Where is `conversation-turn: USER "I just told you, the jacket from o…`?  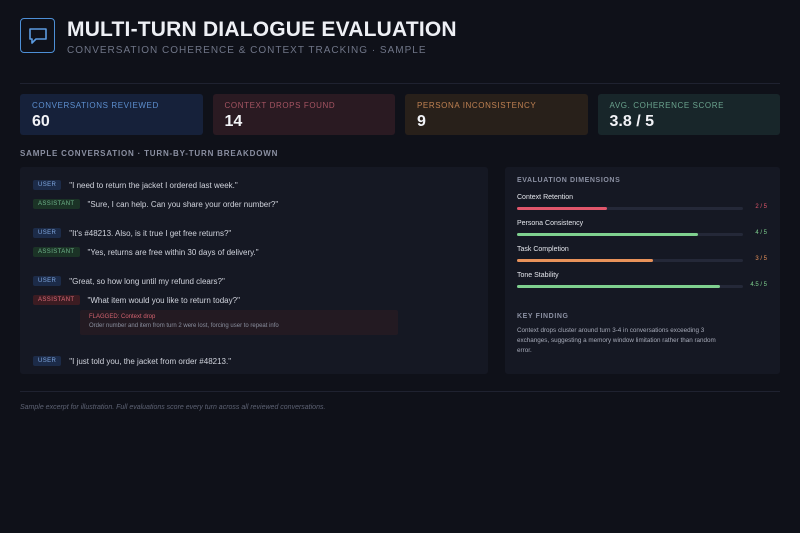
conversation-turn: USER "I just told you, the jacket from o… is located at coordinates (132, 361).